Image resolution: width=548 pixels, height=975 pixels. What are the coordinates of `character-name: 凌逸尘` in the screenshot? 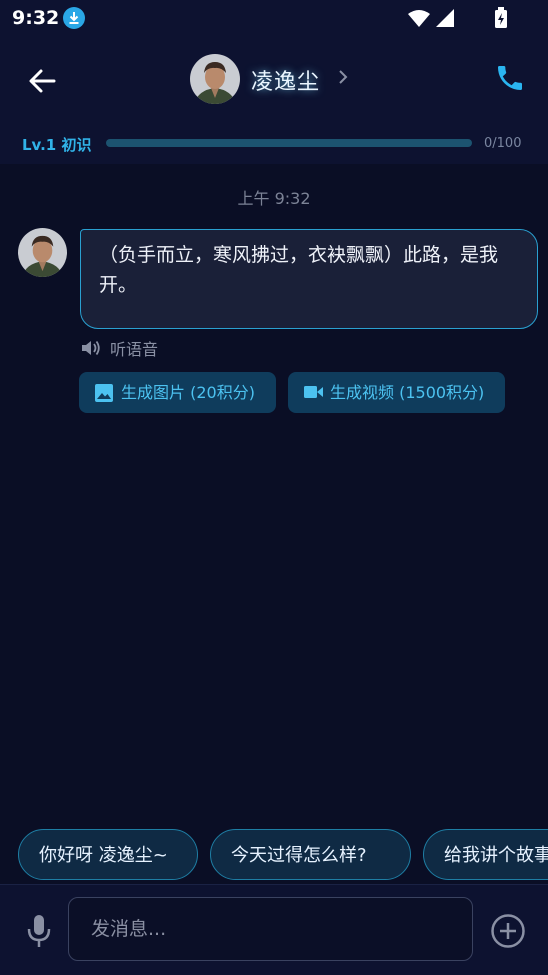 It's located at (285, 80).